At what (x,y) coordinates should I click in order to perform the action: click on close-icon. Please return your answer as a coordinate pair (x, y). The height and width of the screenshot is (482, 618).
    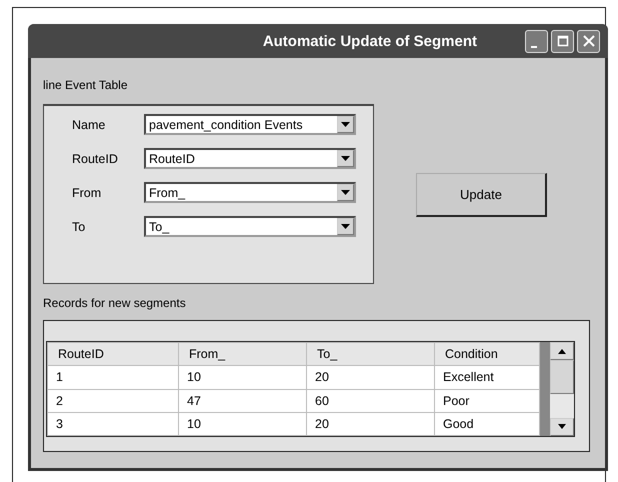
    Looking at the image, I should click on (589, 41).